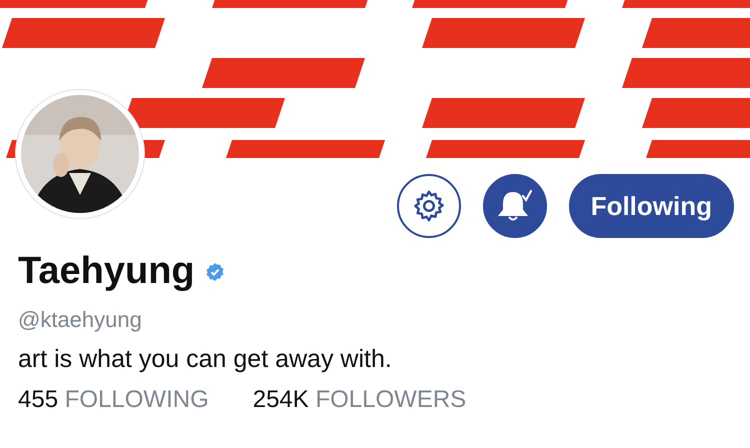 This screenshot has height=448, width=750. I want to click on profile-name: Taehyung, so click(106, 271).